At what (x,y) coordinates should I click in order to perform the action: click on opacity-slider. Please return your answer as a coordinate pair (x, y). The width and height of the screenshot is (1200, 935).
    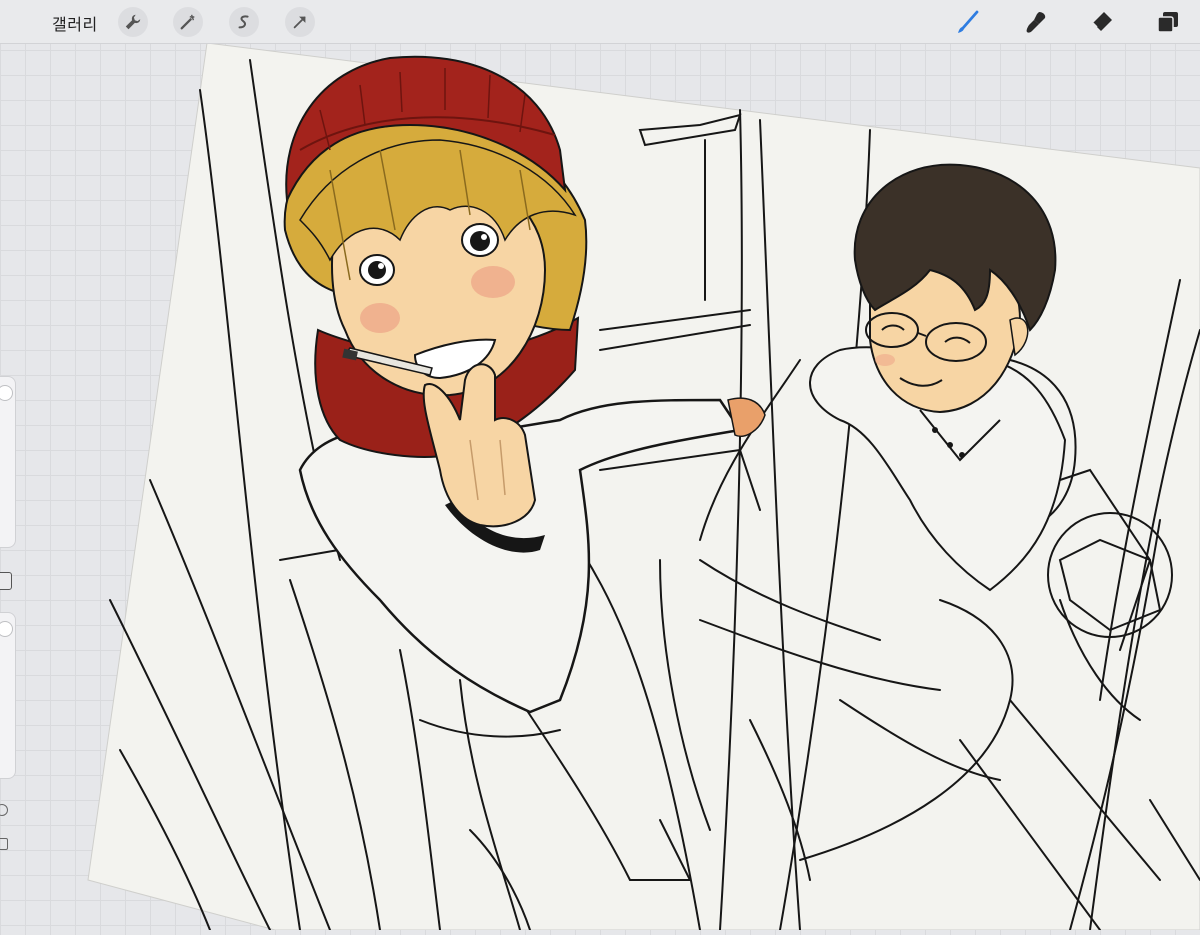
    Looking at the image, I should click on (8, 695).